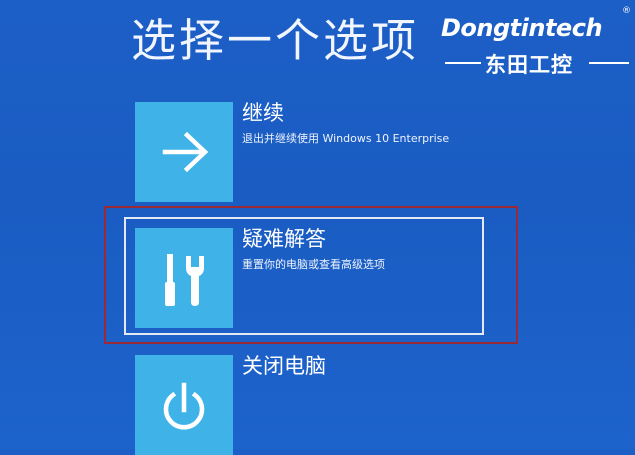  What do you see at coordinates (263, 113) in the screenshot?
I see `continue-title: 继续` at bounding box center [263, 113].